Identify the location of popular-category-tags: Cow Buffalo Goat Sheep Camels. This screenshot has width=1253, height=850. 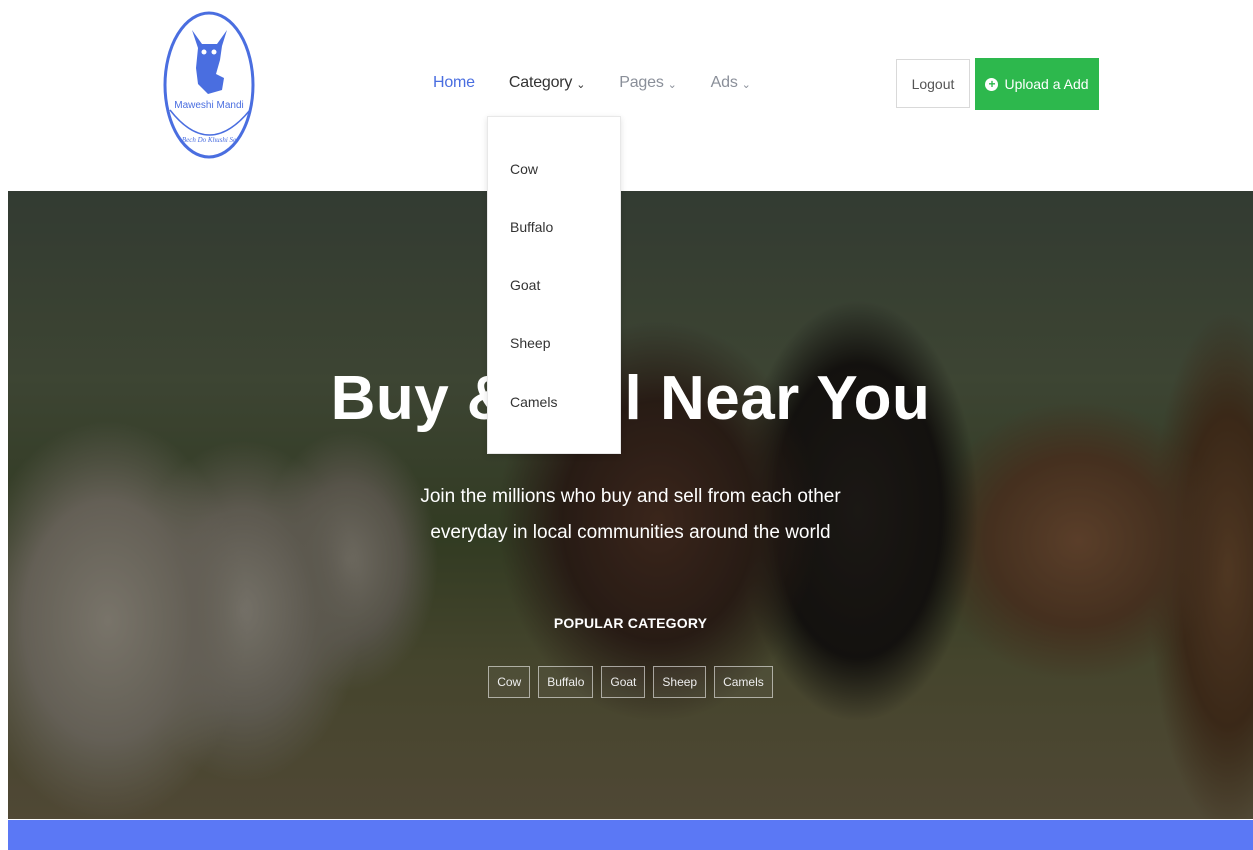
(630, 682).